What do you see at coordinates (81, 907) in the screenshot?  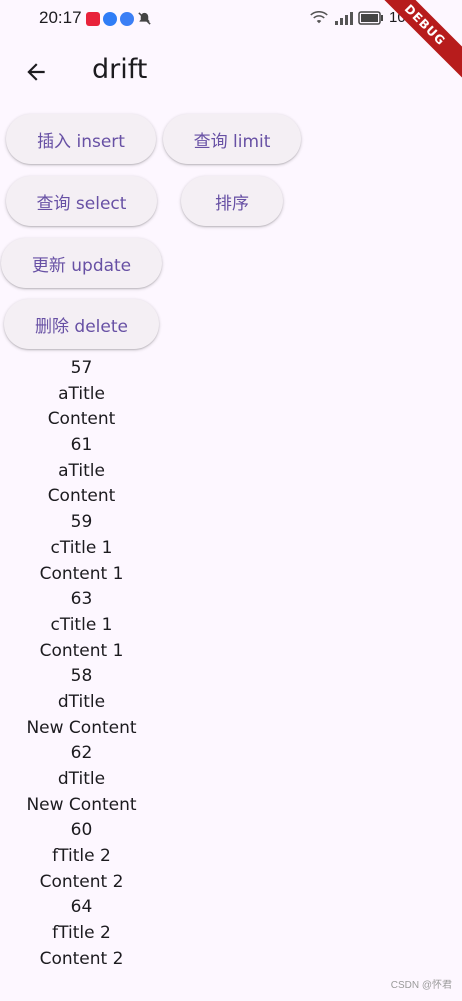 I see `record-id: 64` at bounding box center [81, 907].